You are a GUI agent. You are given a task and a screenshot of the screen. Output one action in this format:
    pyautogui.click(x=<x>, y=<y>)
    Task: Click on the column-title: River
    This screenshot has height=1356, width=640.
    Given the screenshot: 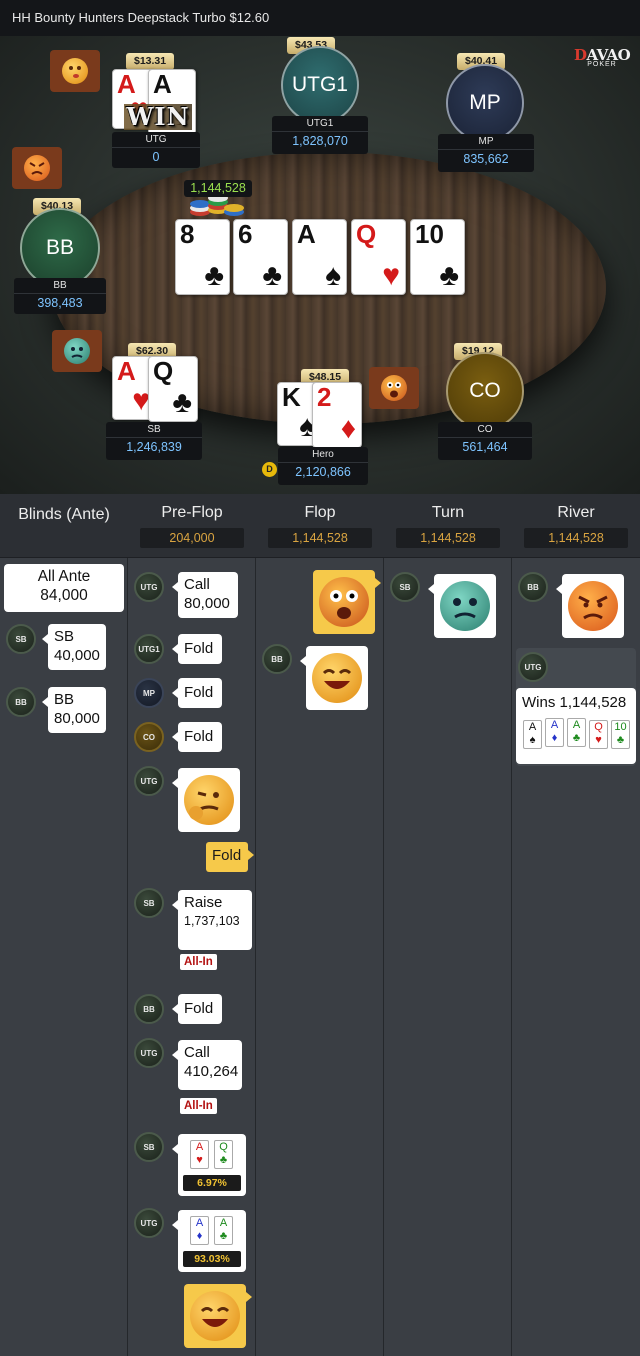 What is the action you would take?
    pyautogui.click(x=576, y=512)
    